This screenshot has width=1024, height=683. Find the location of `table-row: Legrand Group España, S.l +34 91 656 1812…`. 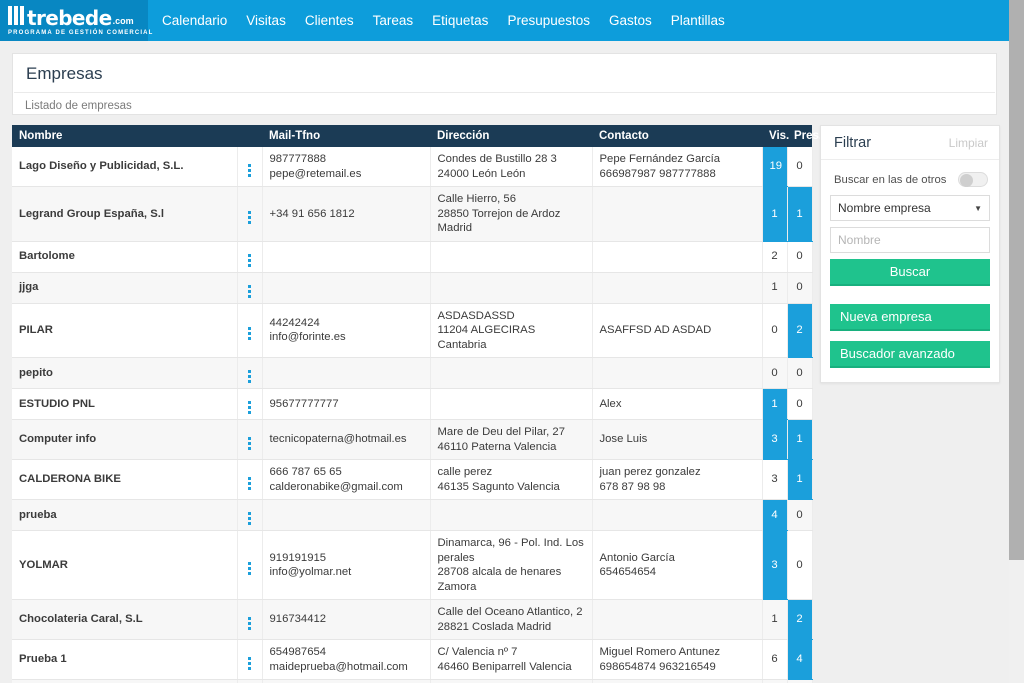

table-row: Legrand Group España, S.l +34 91 656 1812… is located at coordinates (412, 214).